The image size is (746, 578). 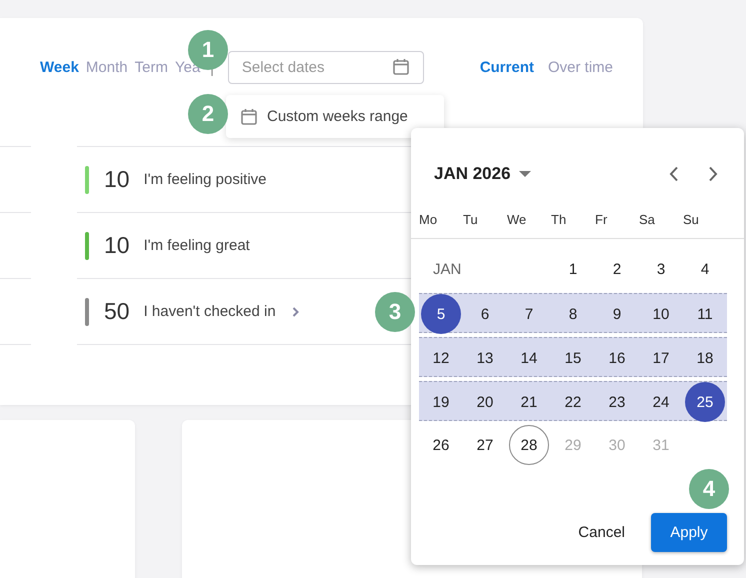 I want to click on weekday-label: Sa, so click(x=647, y=219).